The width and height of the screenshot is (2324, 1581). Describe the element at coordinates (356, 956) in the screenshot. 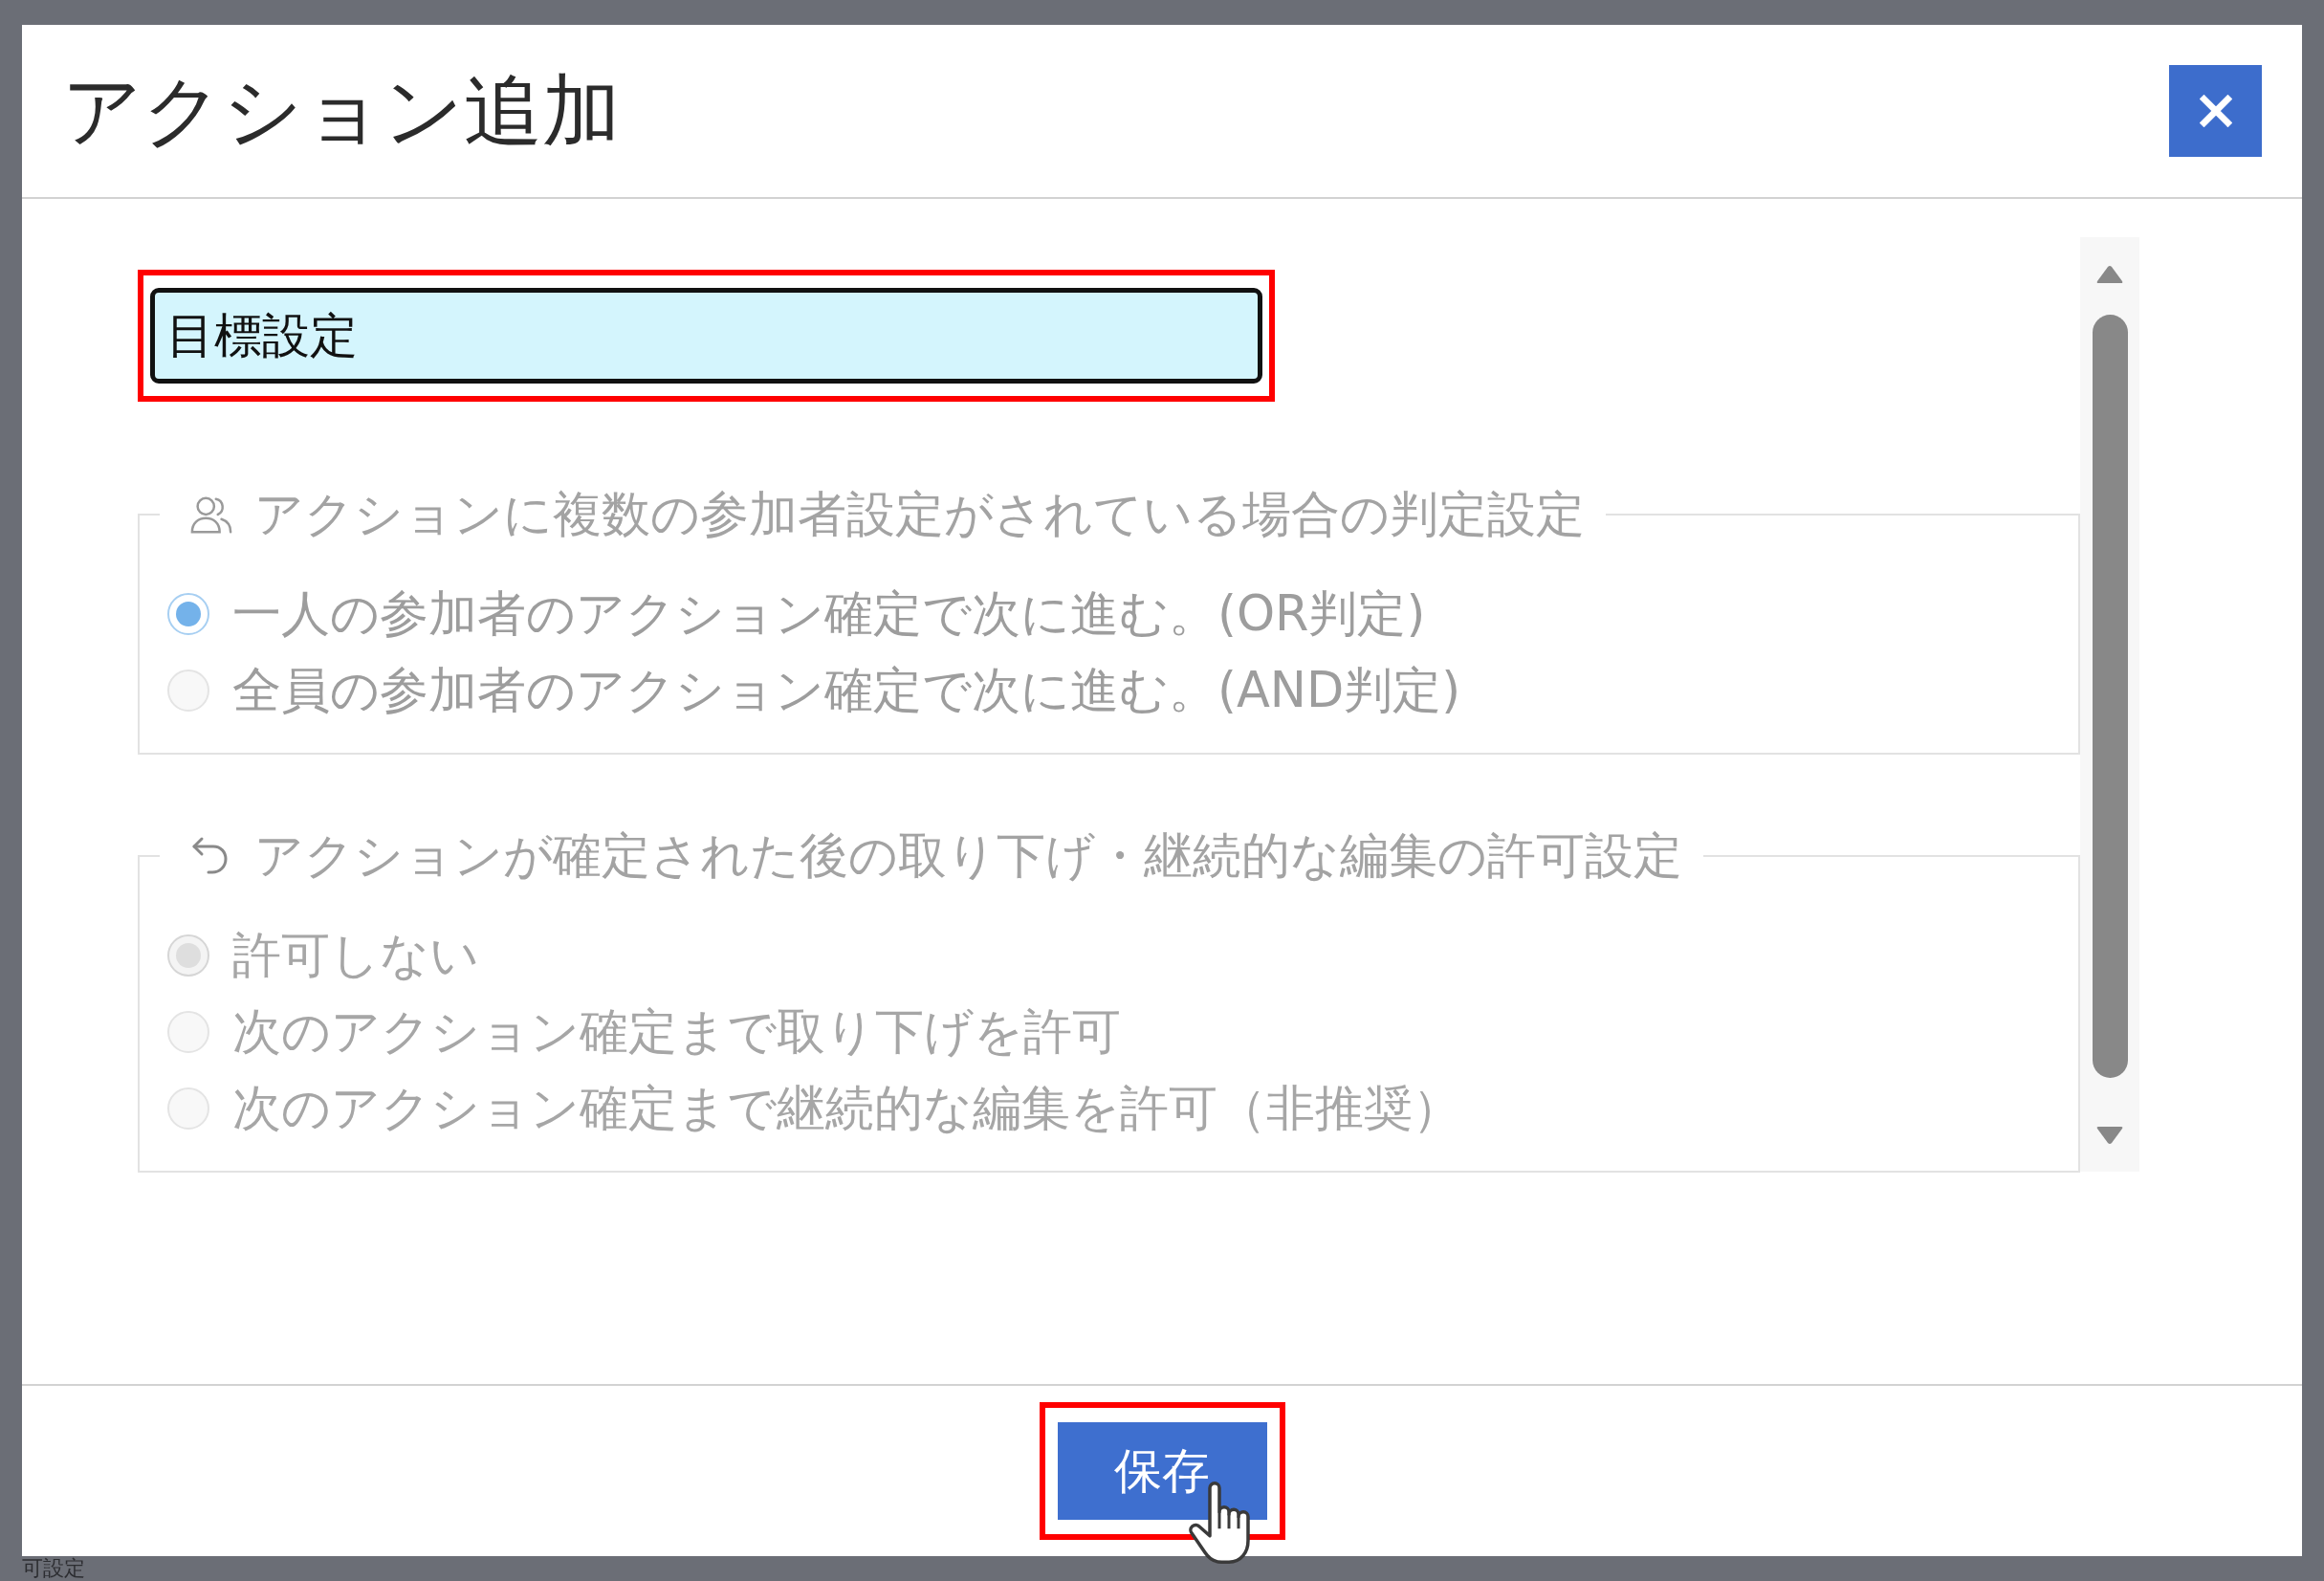

I see `radio-label: 許可しない` at that location.